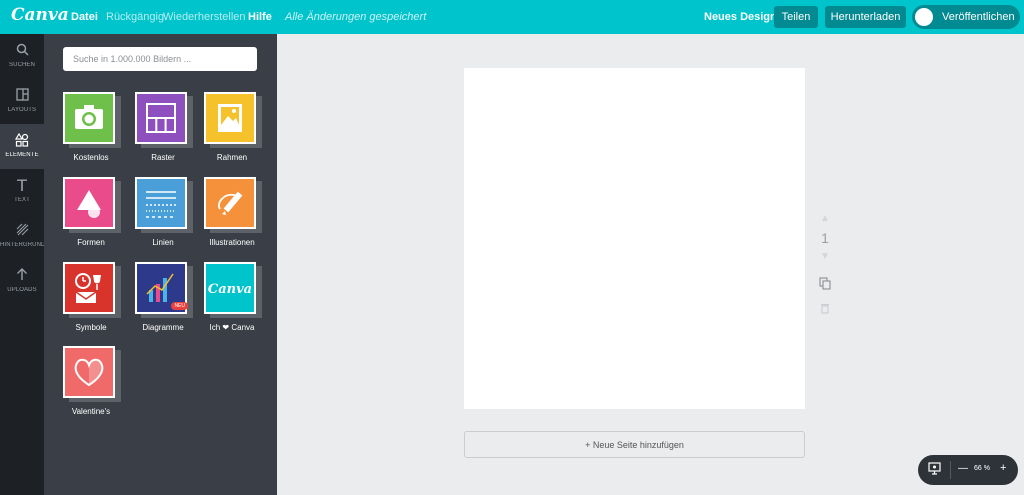 This screenshot has height=495, width=1024. What do you see at coordinates (1003, 468) in the screenshot?
I see `zoom-in-button: +` at bounding box center [1003, 468].